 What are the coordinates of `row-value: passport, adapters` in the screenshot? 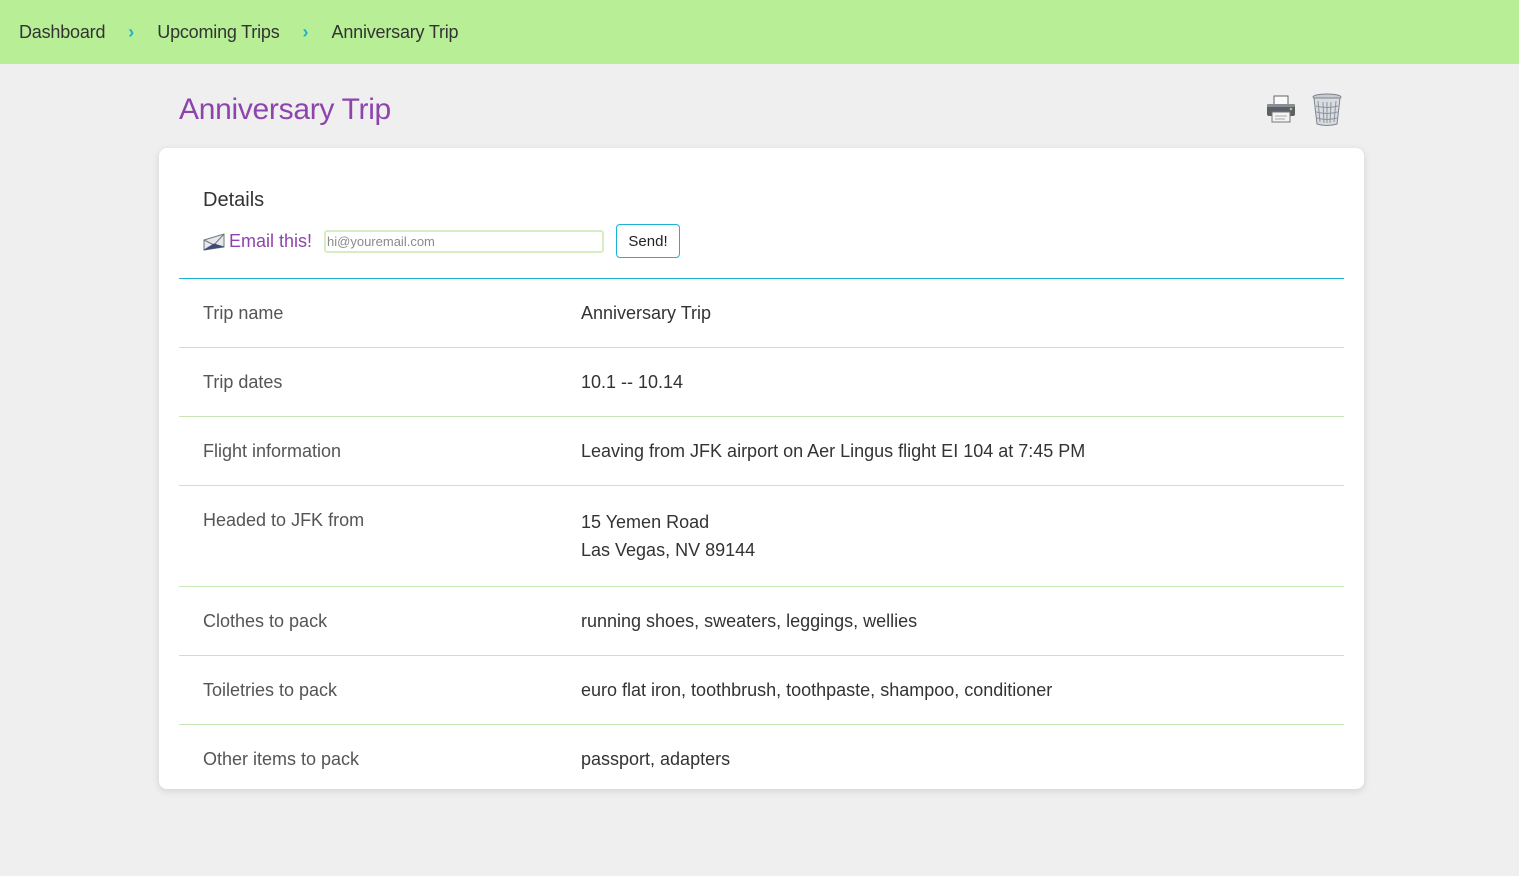 It's located at (656, 759).